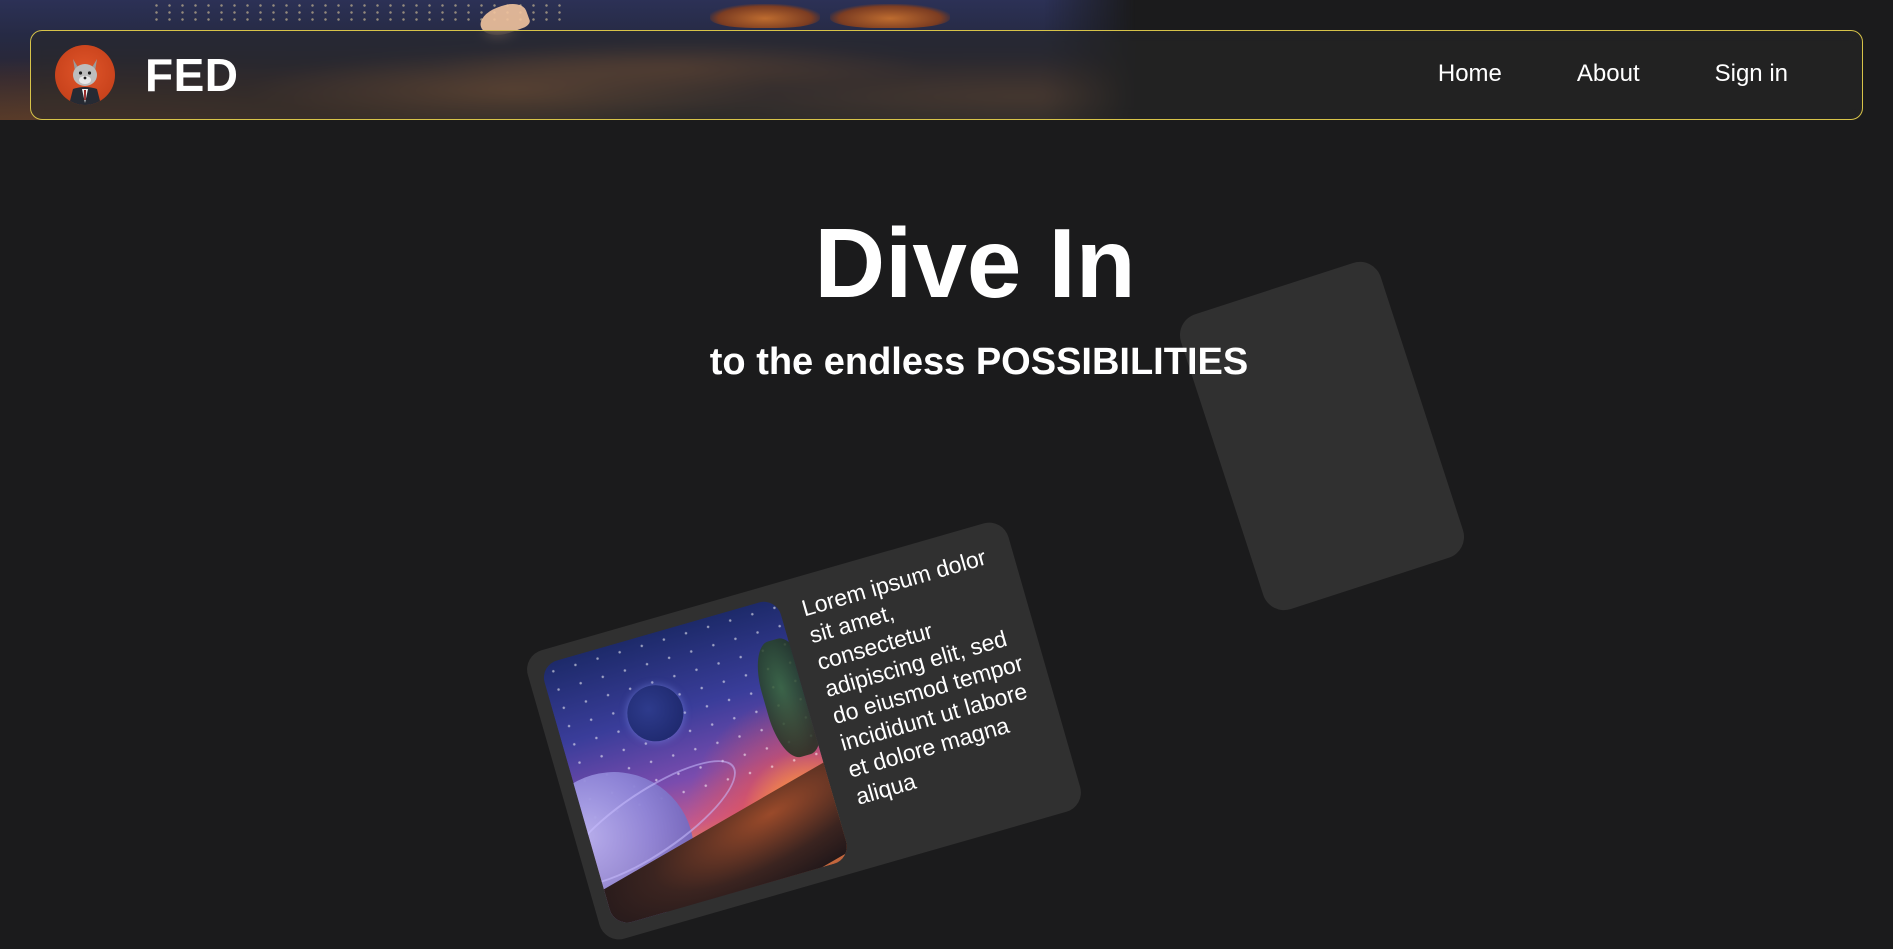 The height and width of the screenshot is (949, 1893). I want to click on space-landscape-image, so click(695, 762).